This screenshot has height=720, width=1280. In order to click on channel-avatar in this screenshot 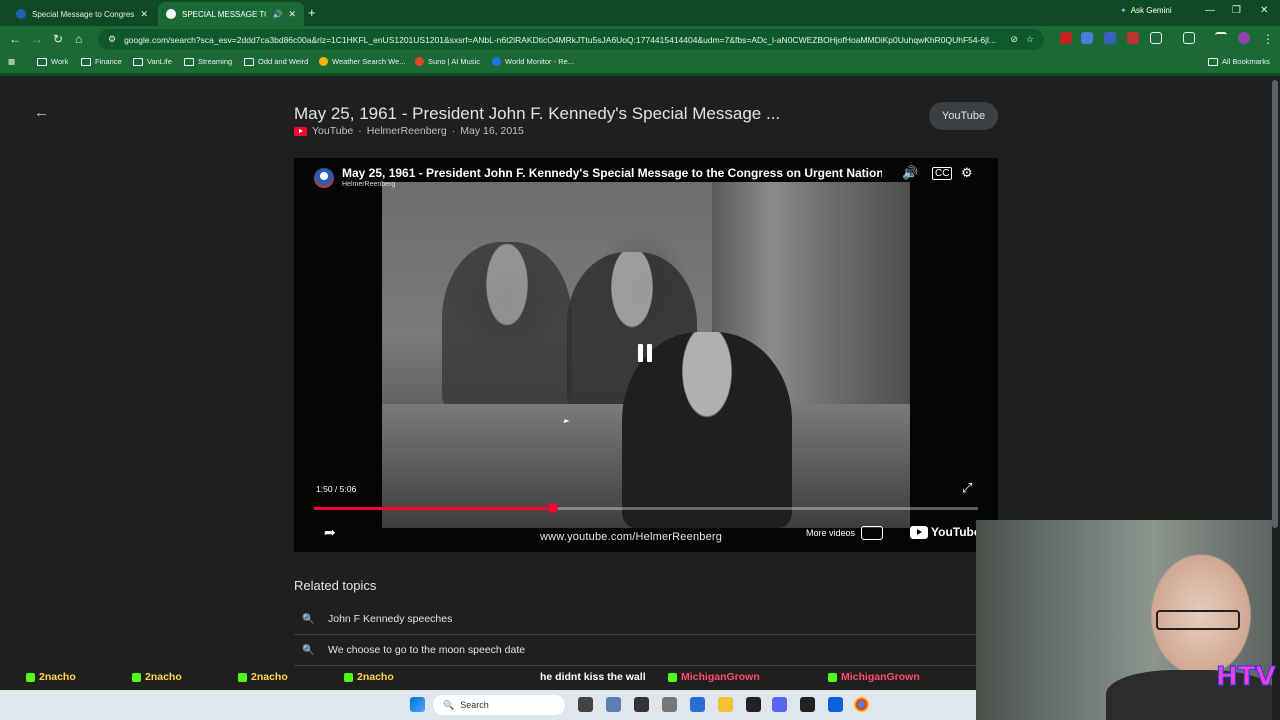, I will do `click(324, 178)`.